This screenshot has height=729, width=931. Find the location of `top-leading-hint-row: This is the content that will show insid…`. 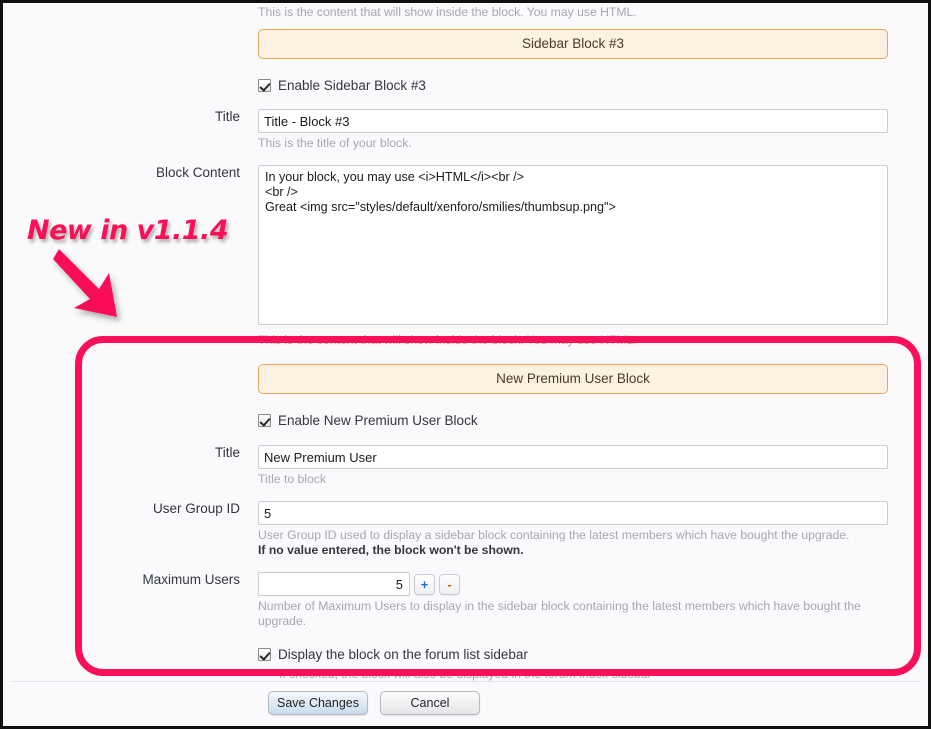

top-leading-hint-row: This is the content that will show insid… is located at coordinates (465, 11).